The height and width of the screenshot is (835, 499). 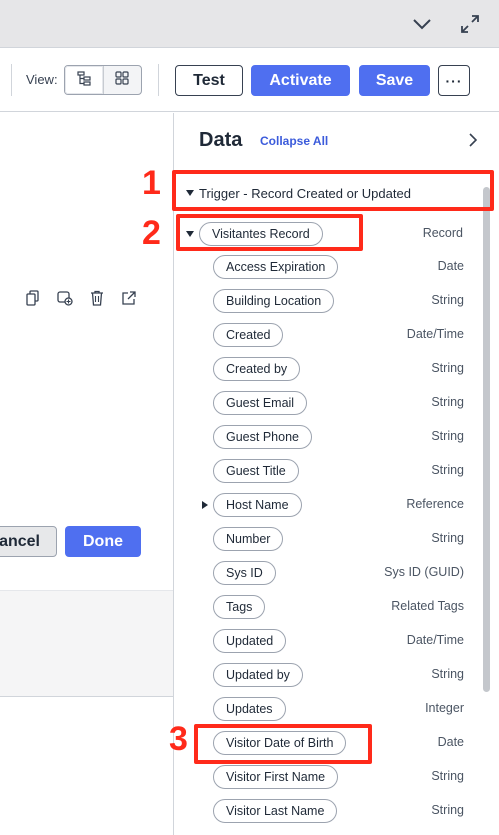 What do you see at coordinates (444, 708) in the screenshot?
I see `field-type: Integer` at bounding box center [444, 708].